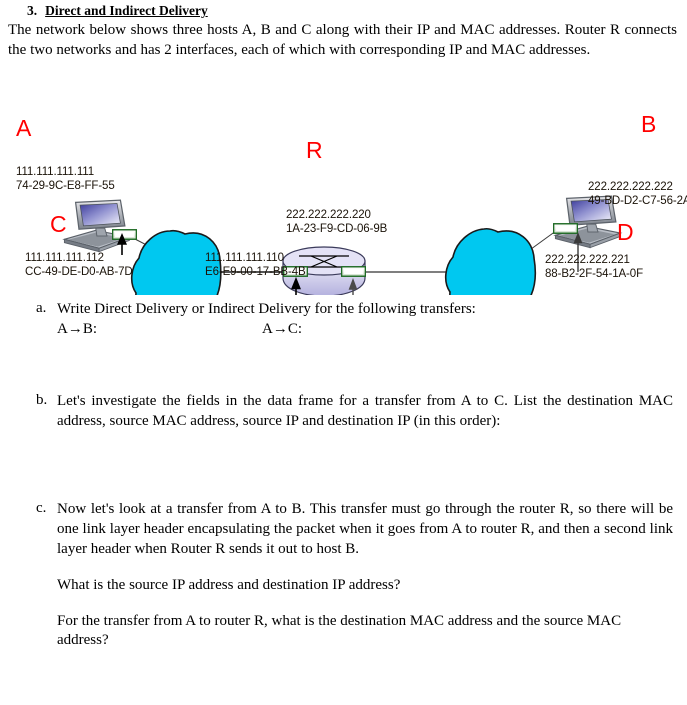  What do you see at coordinates (79, 272) in the screenshot?
I see `host-c-mac: CC-49-DE-D0-AB-7D` at bounding box center [79, 272].